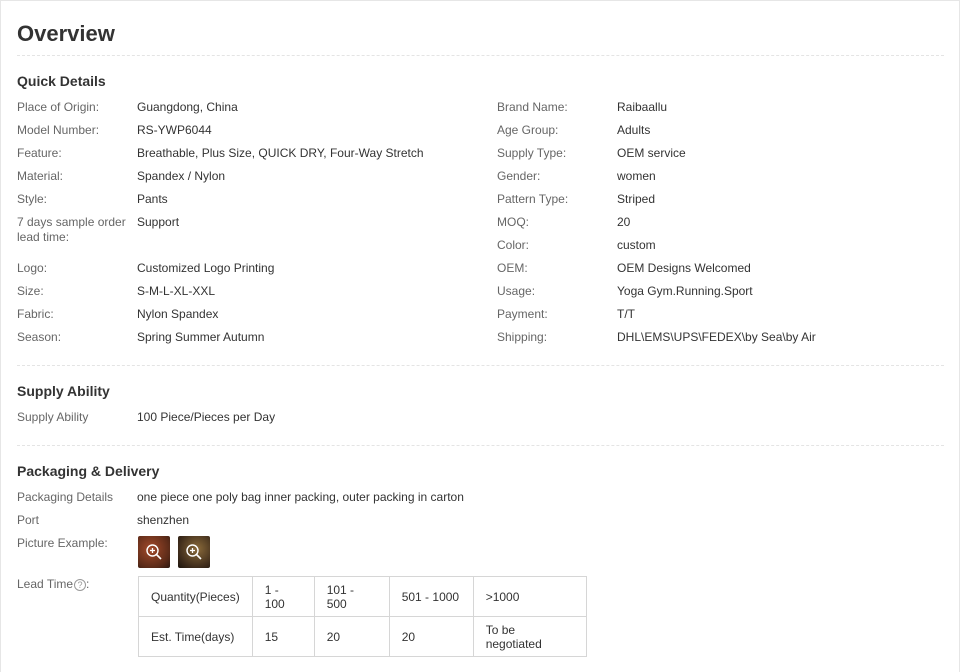  I want to click on moq-value: 20, so click(624, 222).